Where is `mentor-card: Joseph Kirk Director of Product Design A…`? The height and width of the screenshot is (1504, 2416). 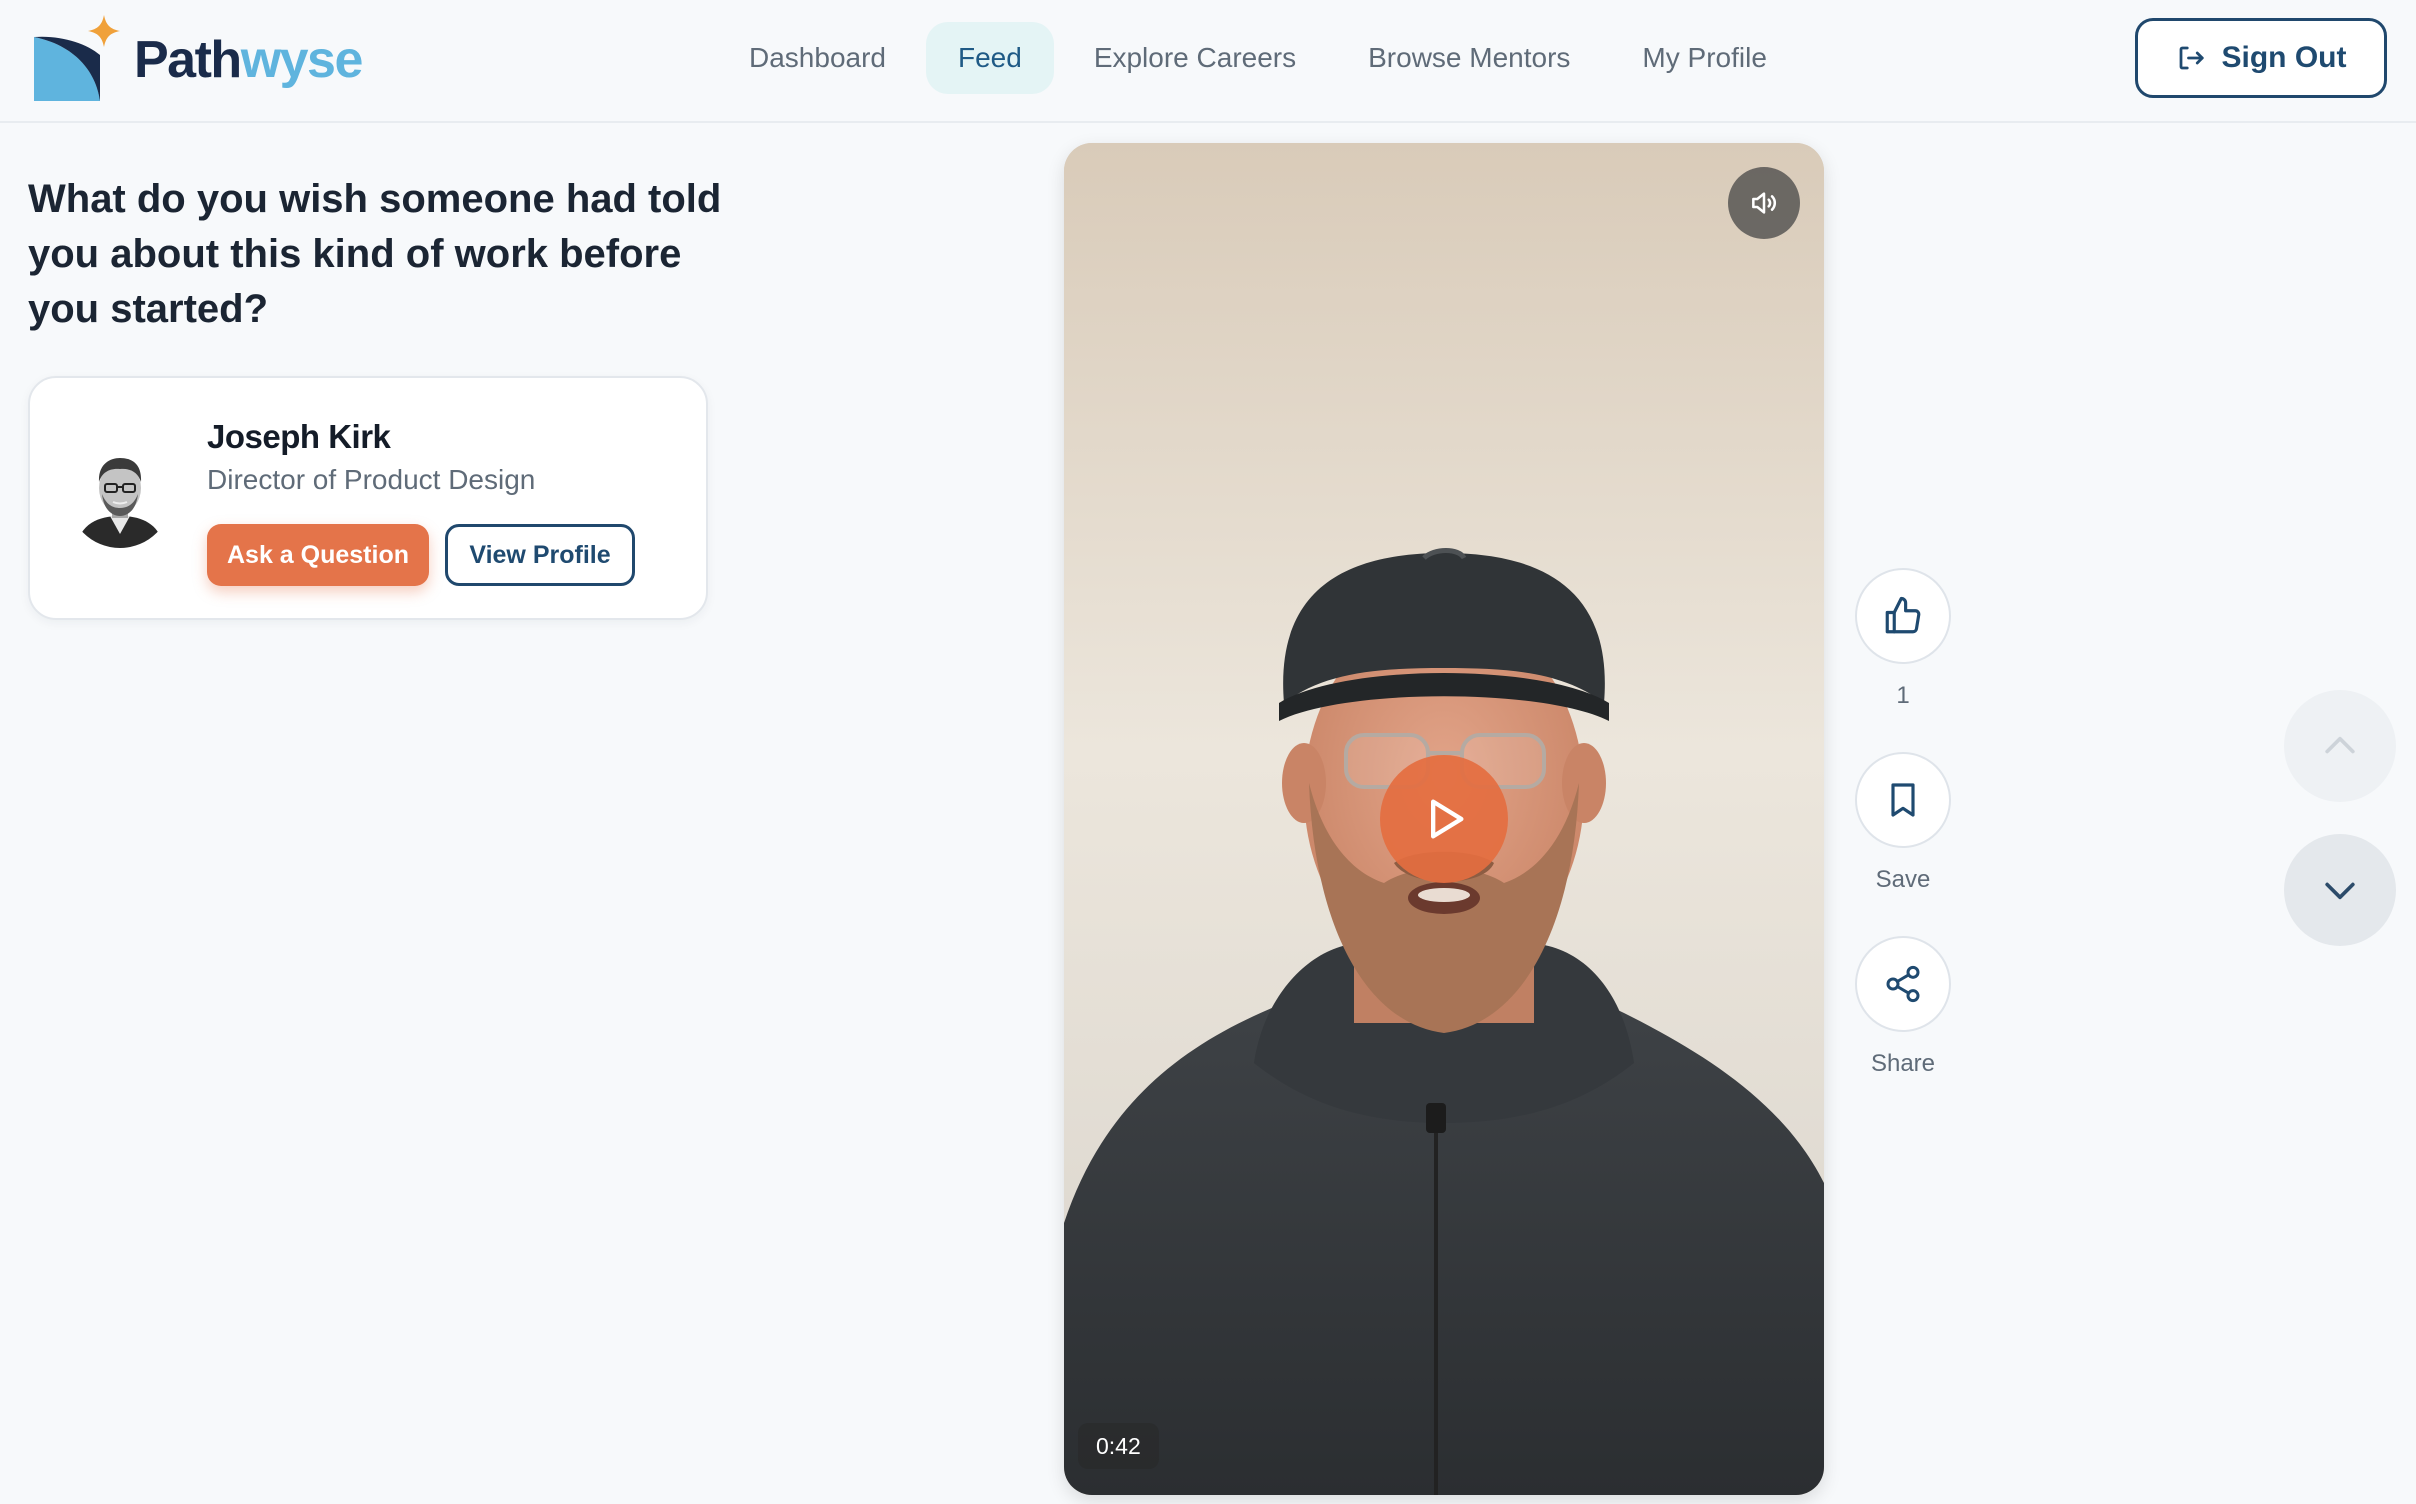 mentor-card: Joseph Kirk Director of Product Design A… is located at coordinates (368, 498).